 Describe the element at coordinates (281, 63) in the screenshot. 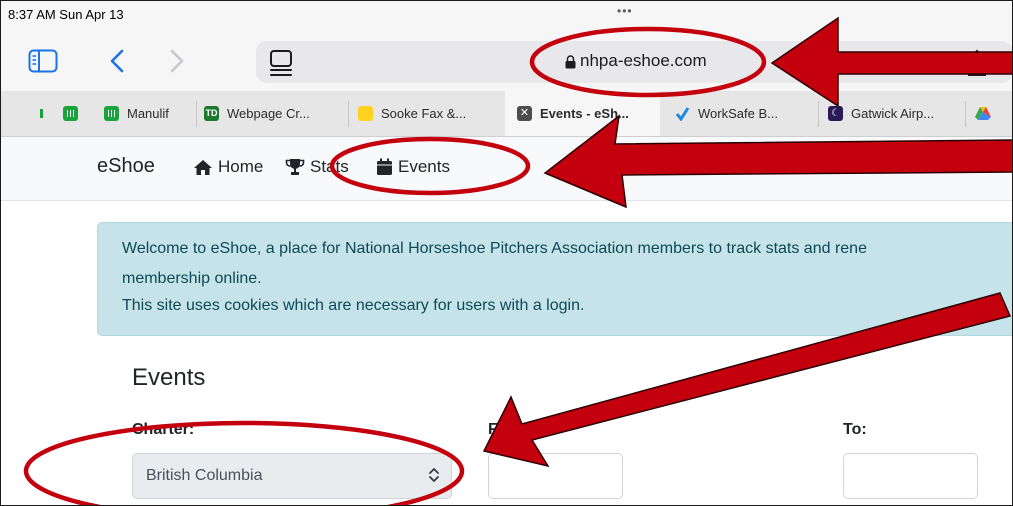

I see `tab-overview-icon` at that location.